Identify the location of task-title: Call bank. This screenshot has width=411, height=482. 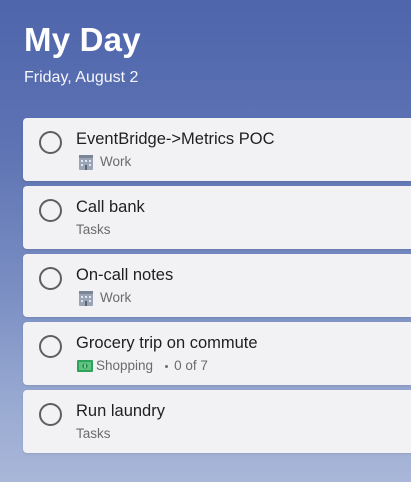
(110, 207).